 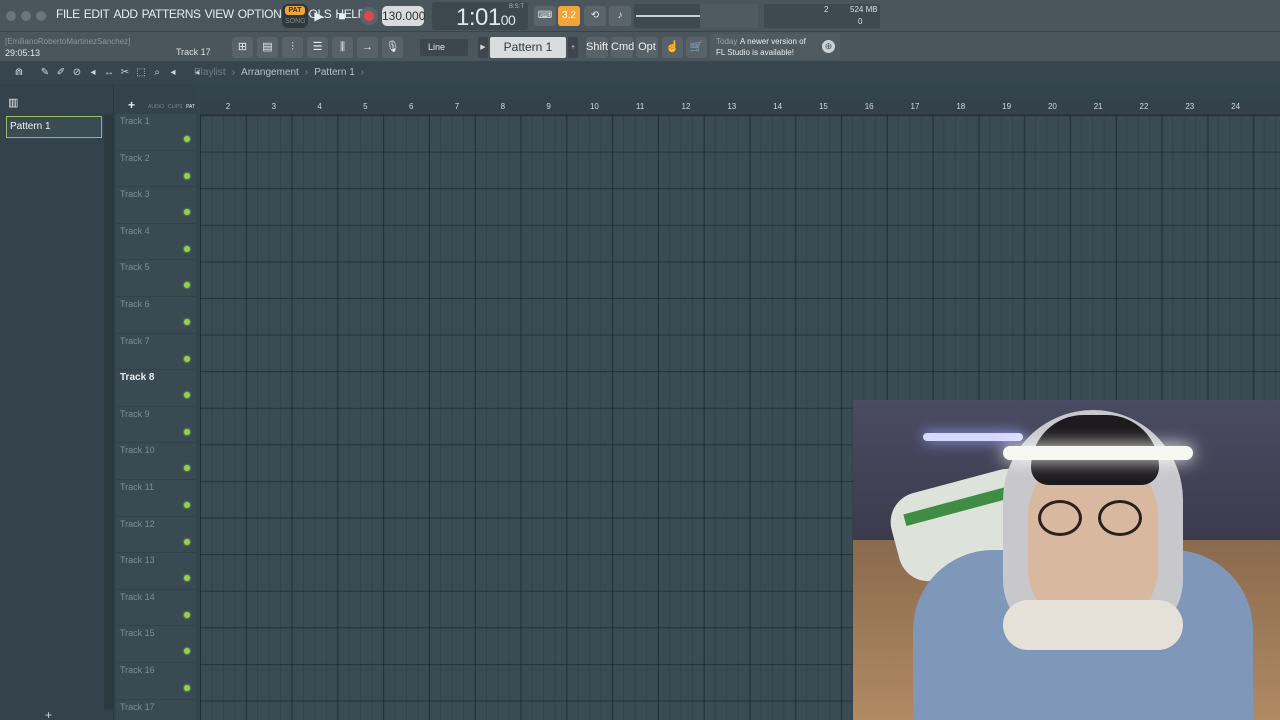 What do you see at coordinates (156, 681) in the screenshot?
I see `track-header: Track 16` at bounding box center [156, 681].